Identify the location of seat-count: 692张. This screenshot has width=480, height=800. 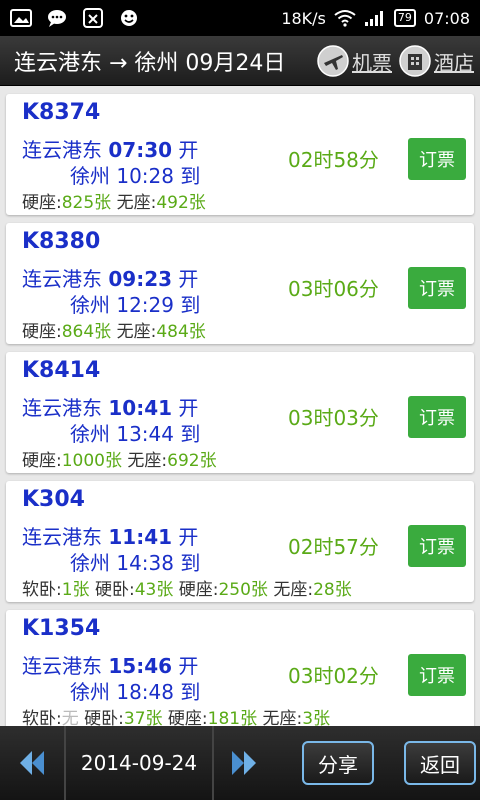
(192, 461).